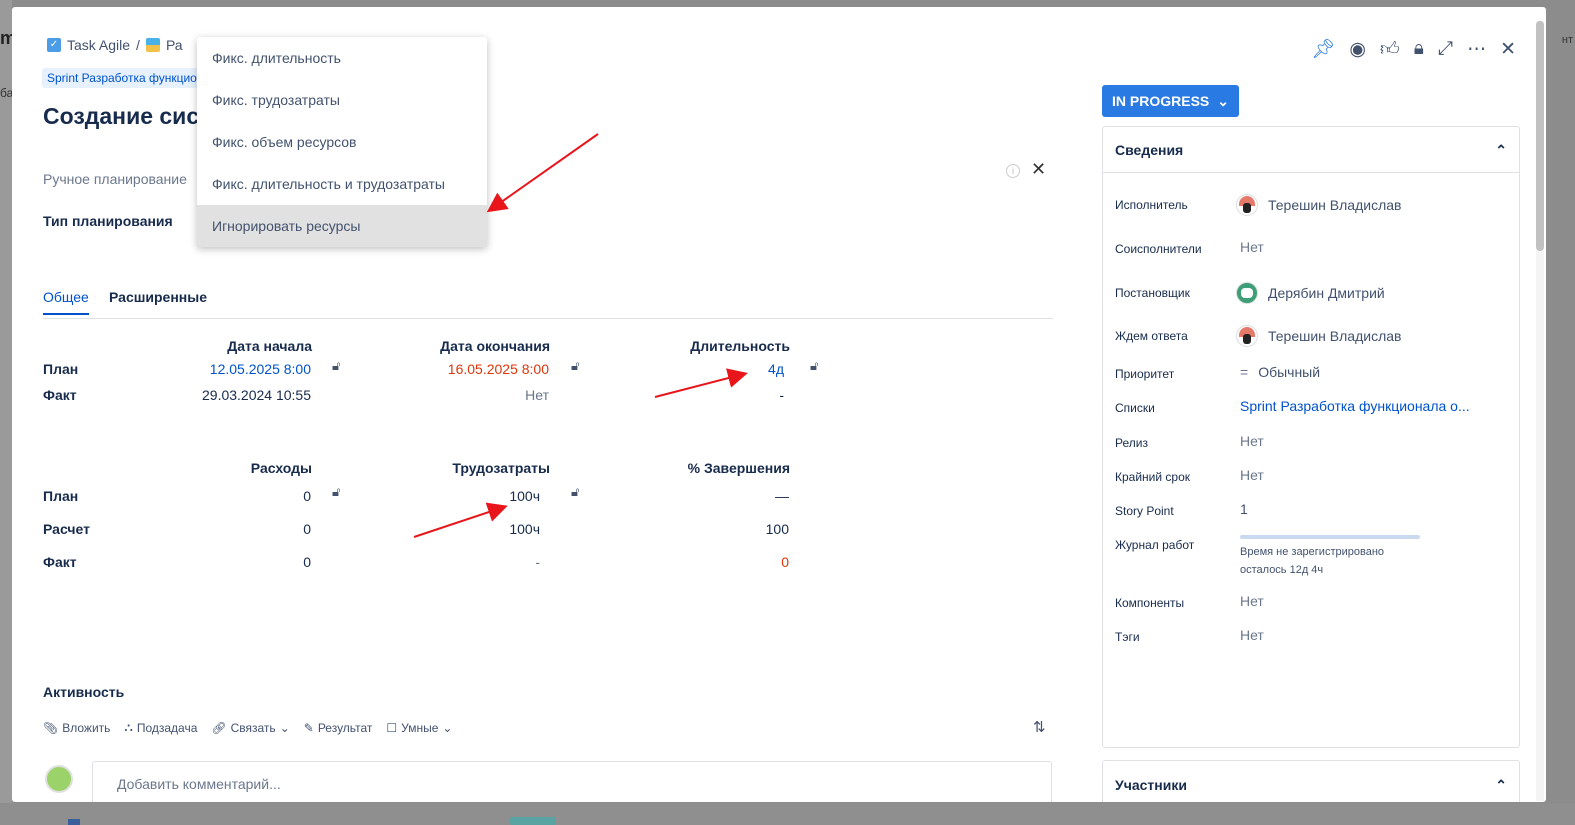  What do you see at coordinates (1318, 205) in the screenshot?
I see `assignee-value: Терешин Владислав` at bounding box center [1318, 205].